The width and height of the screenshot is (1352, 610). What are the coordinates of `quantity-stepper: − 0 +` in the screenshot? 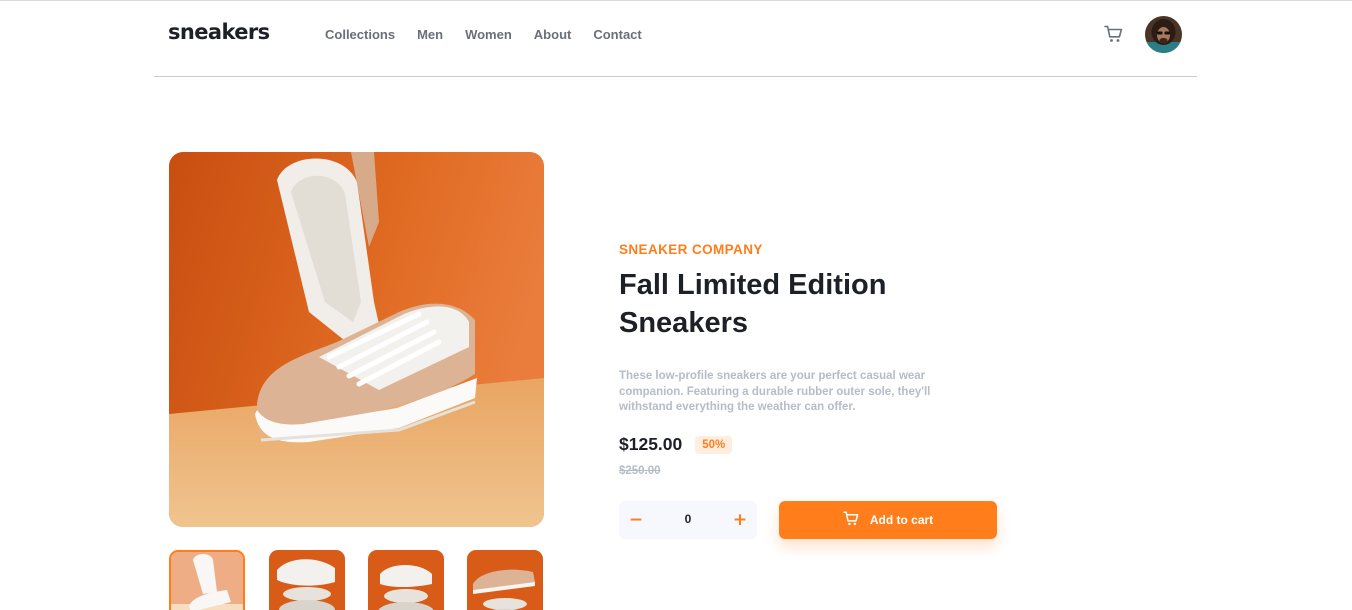 It's located at (688, 520).